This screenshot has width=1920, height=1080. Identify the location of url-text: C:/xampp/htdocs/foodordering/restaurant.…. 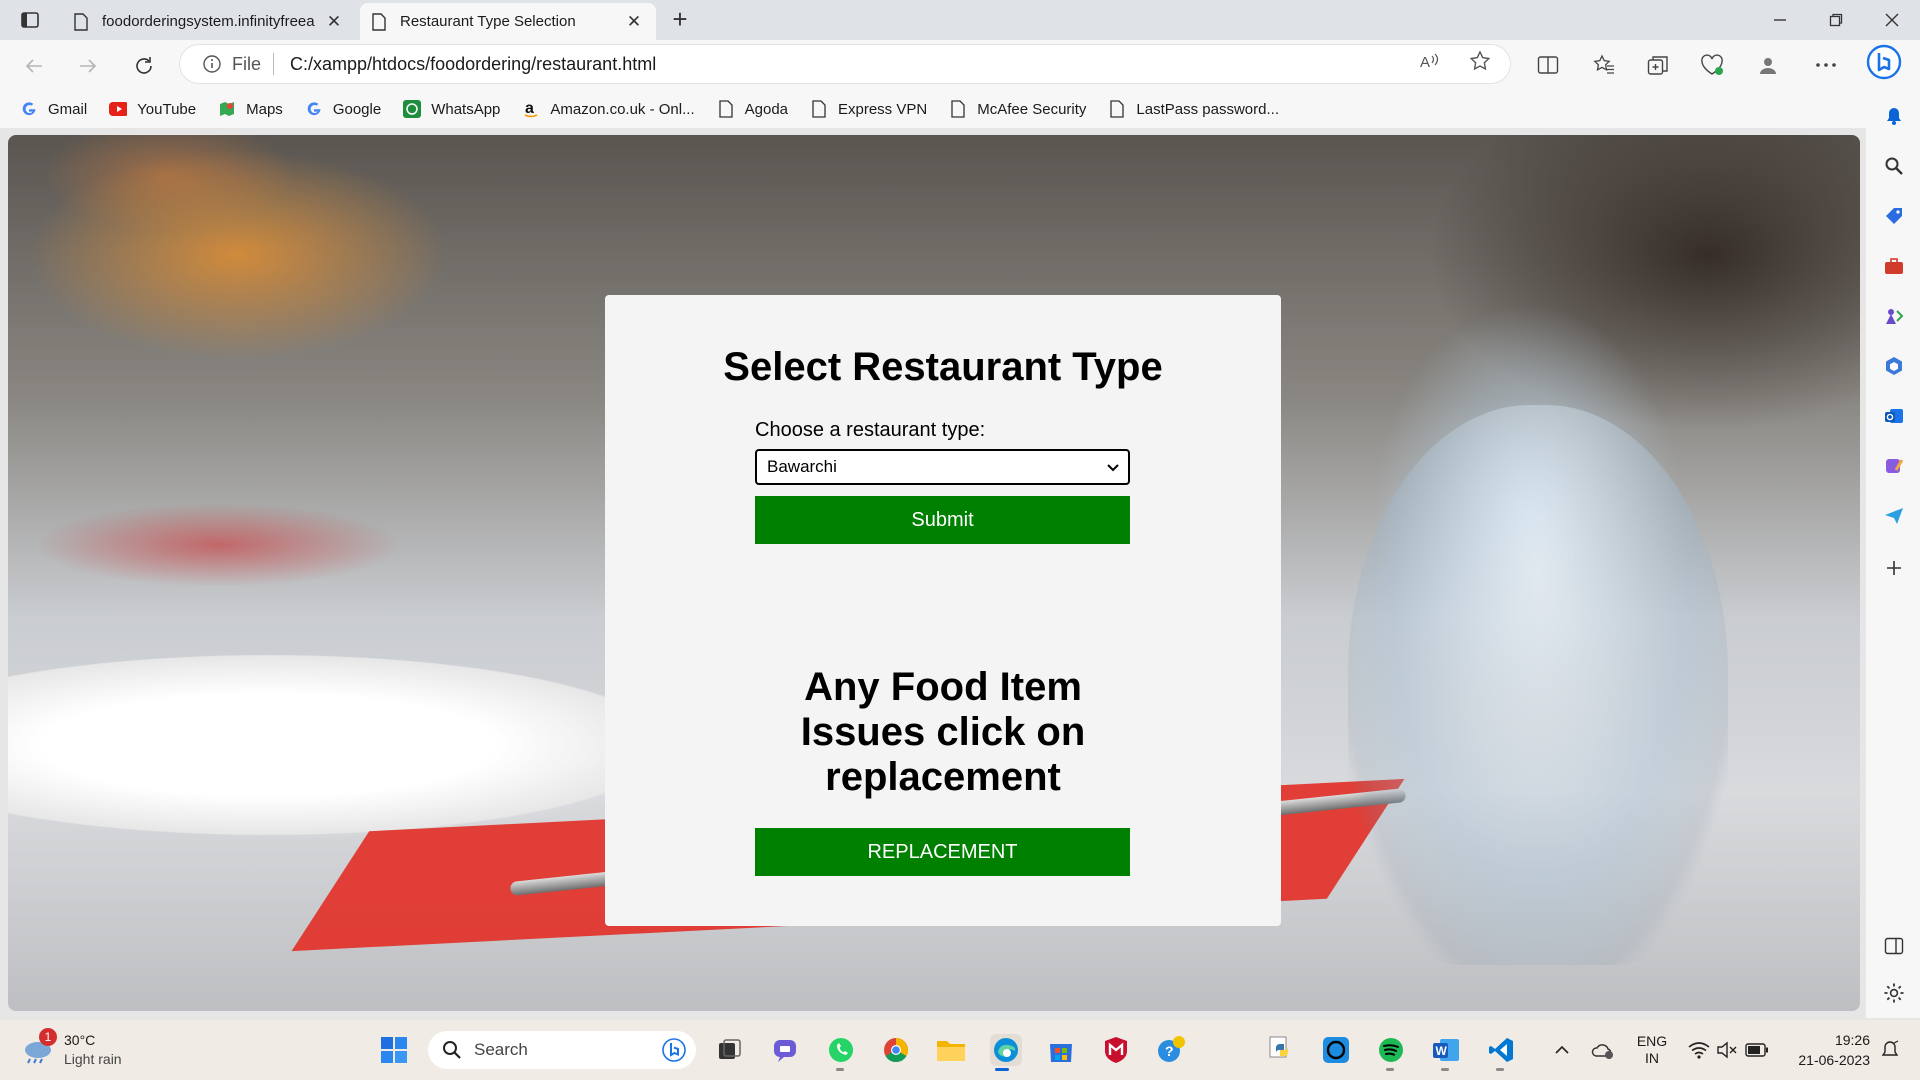
(473, 64).